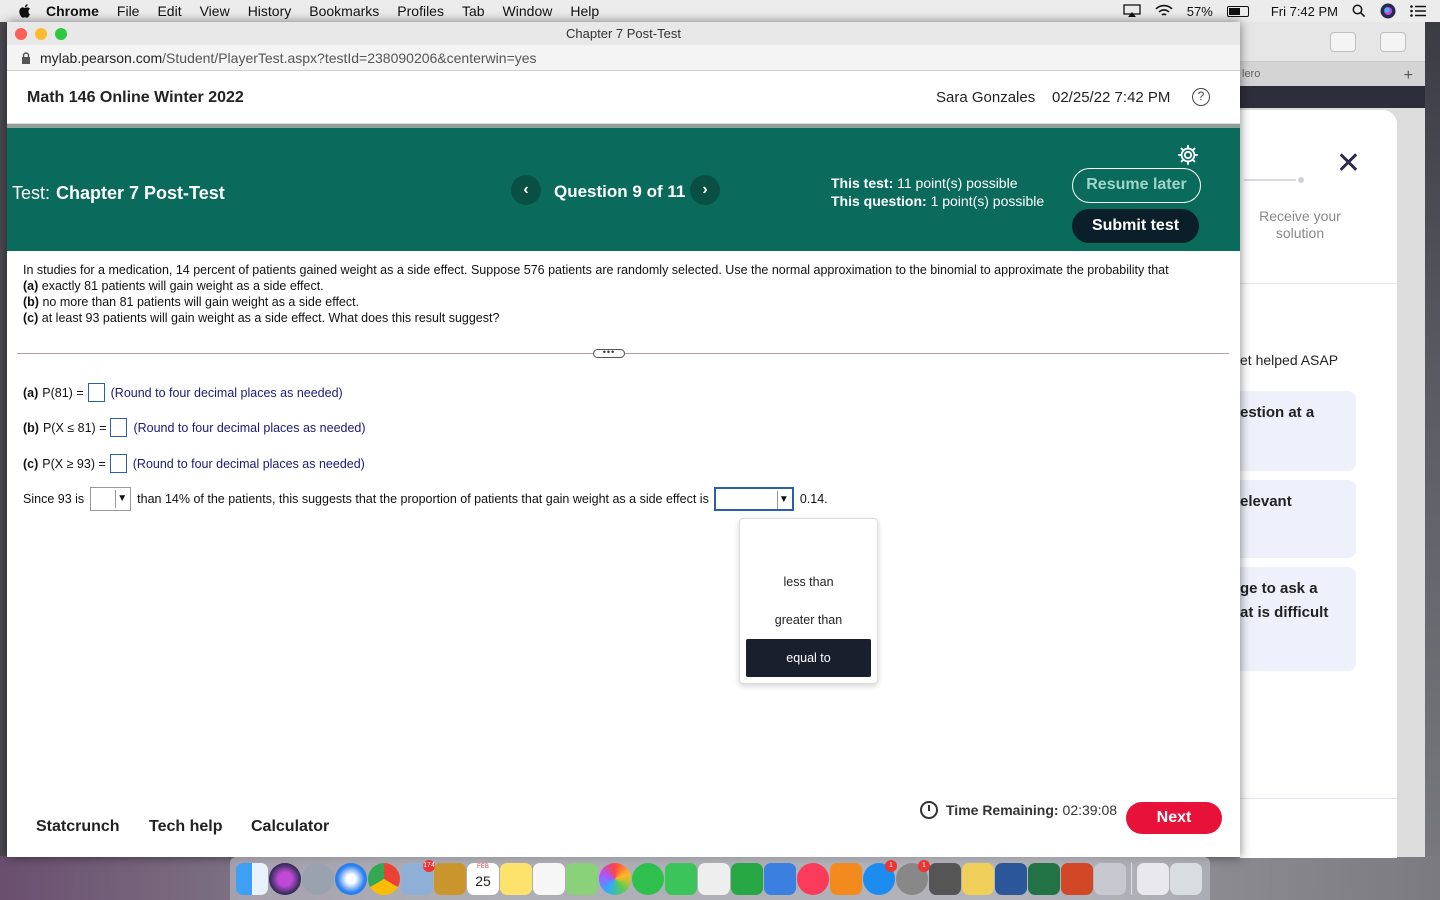  Describe the element at coordinates (609, 353) in the screenshot. I see `resize-handle: •••` at that location.